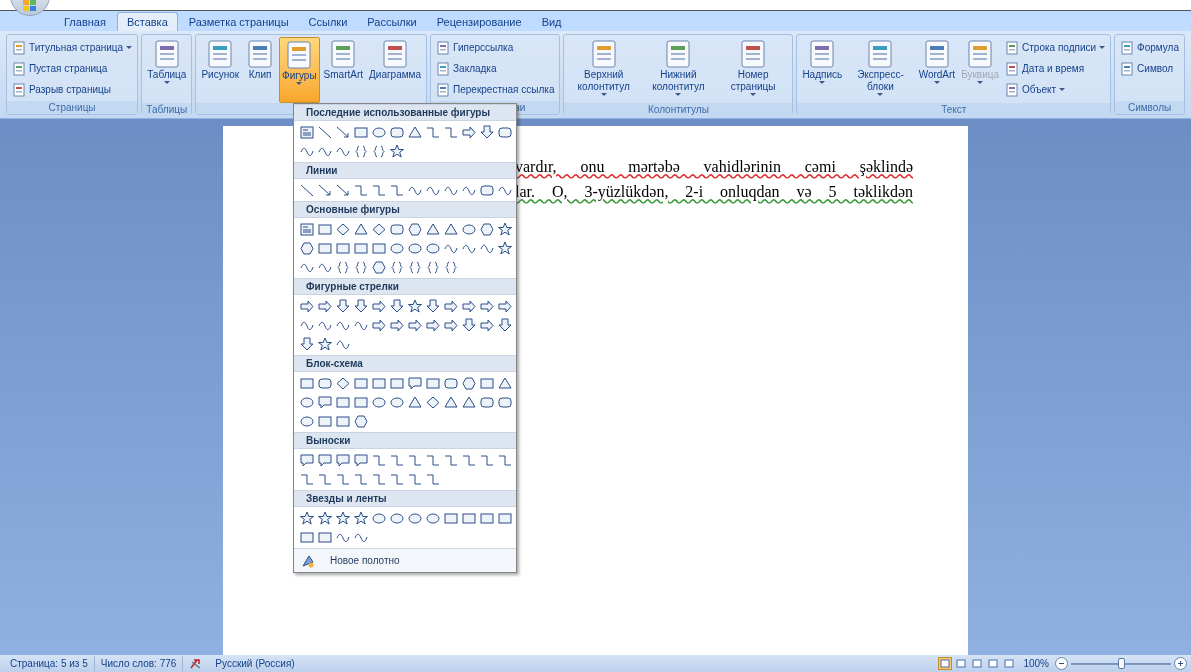 This screenshot has height=672, width=1191. Describe the element at coordinates (880, 70) in the screenshot. I see `ribbon-button: Экспресс-блоки` at that location.